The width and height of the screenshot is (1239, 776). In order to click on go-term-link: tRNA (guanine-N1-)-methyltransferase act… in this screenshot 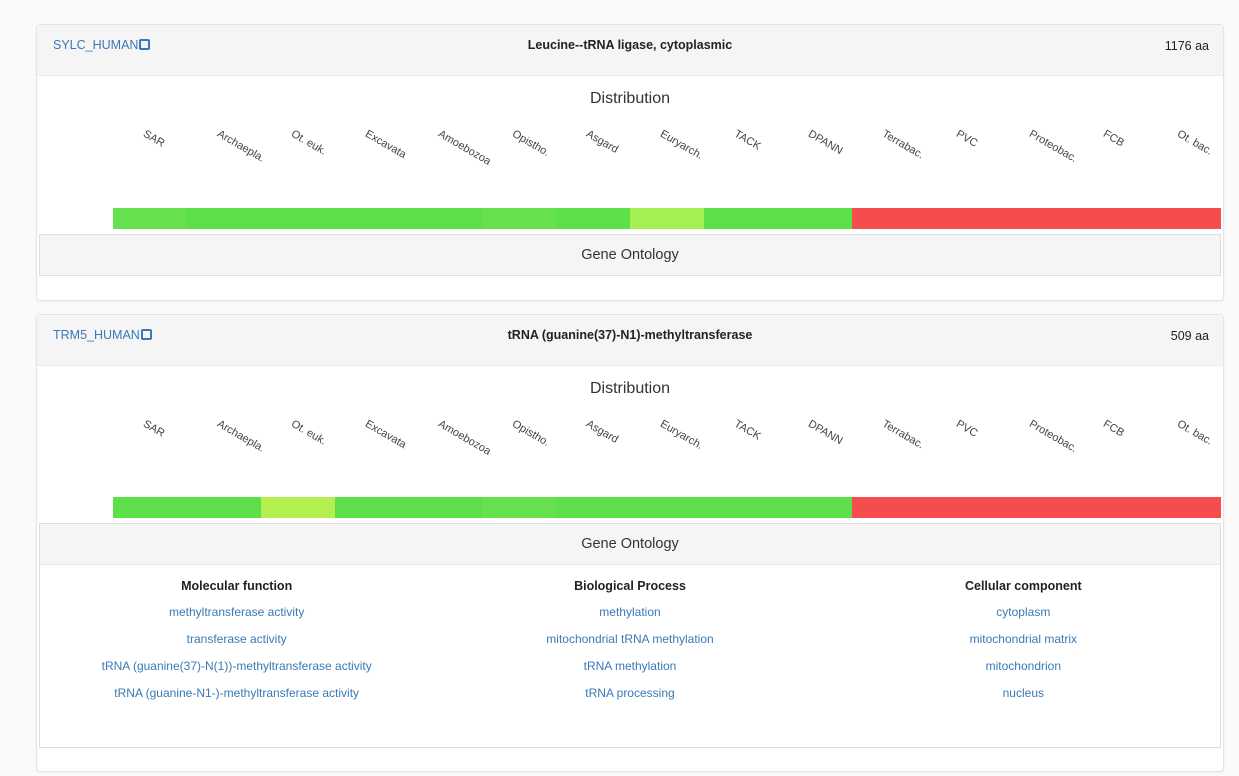, I will do `click(236, 693)`.